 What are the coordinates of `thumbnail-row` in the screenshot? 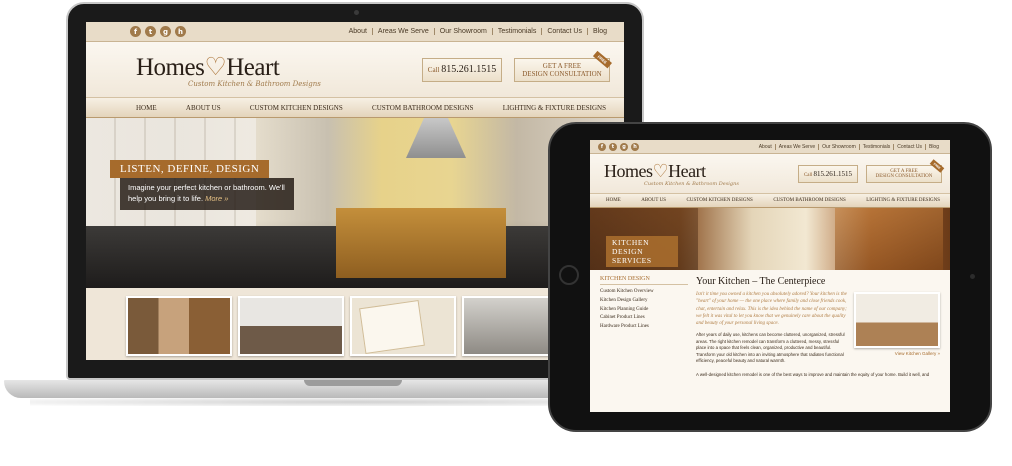 It's located at (355, 324).